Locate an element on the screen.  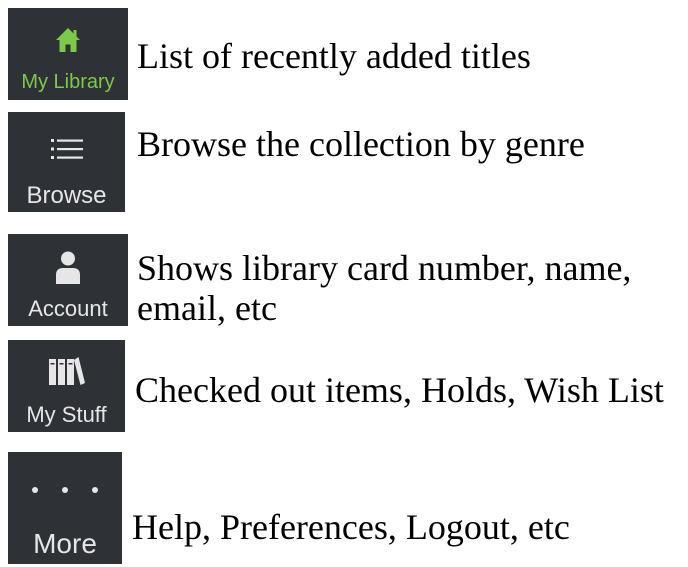
description-line: List of recently added titles is located at coordinates (334, 56).